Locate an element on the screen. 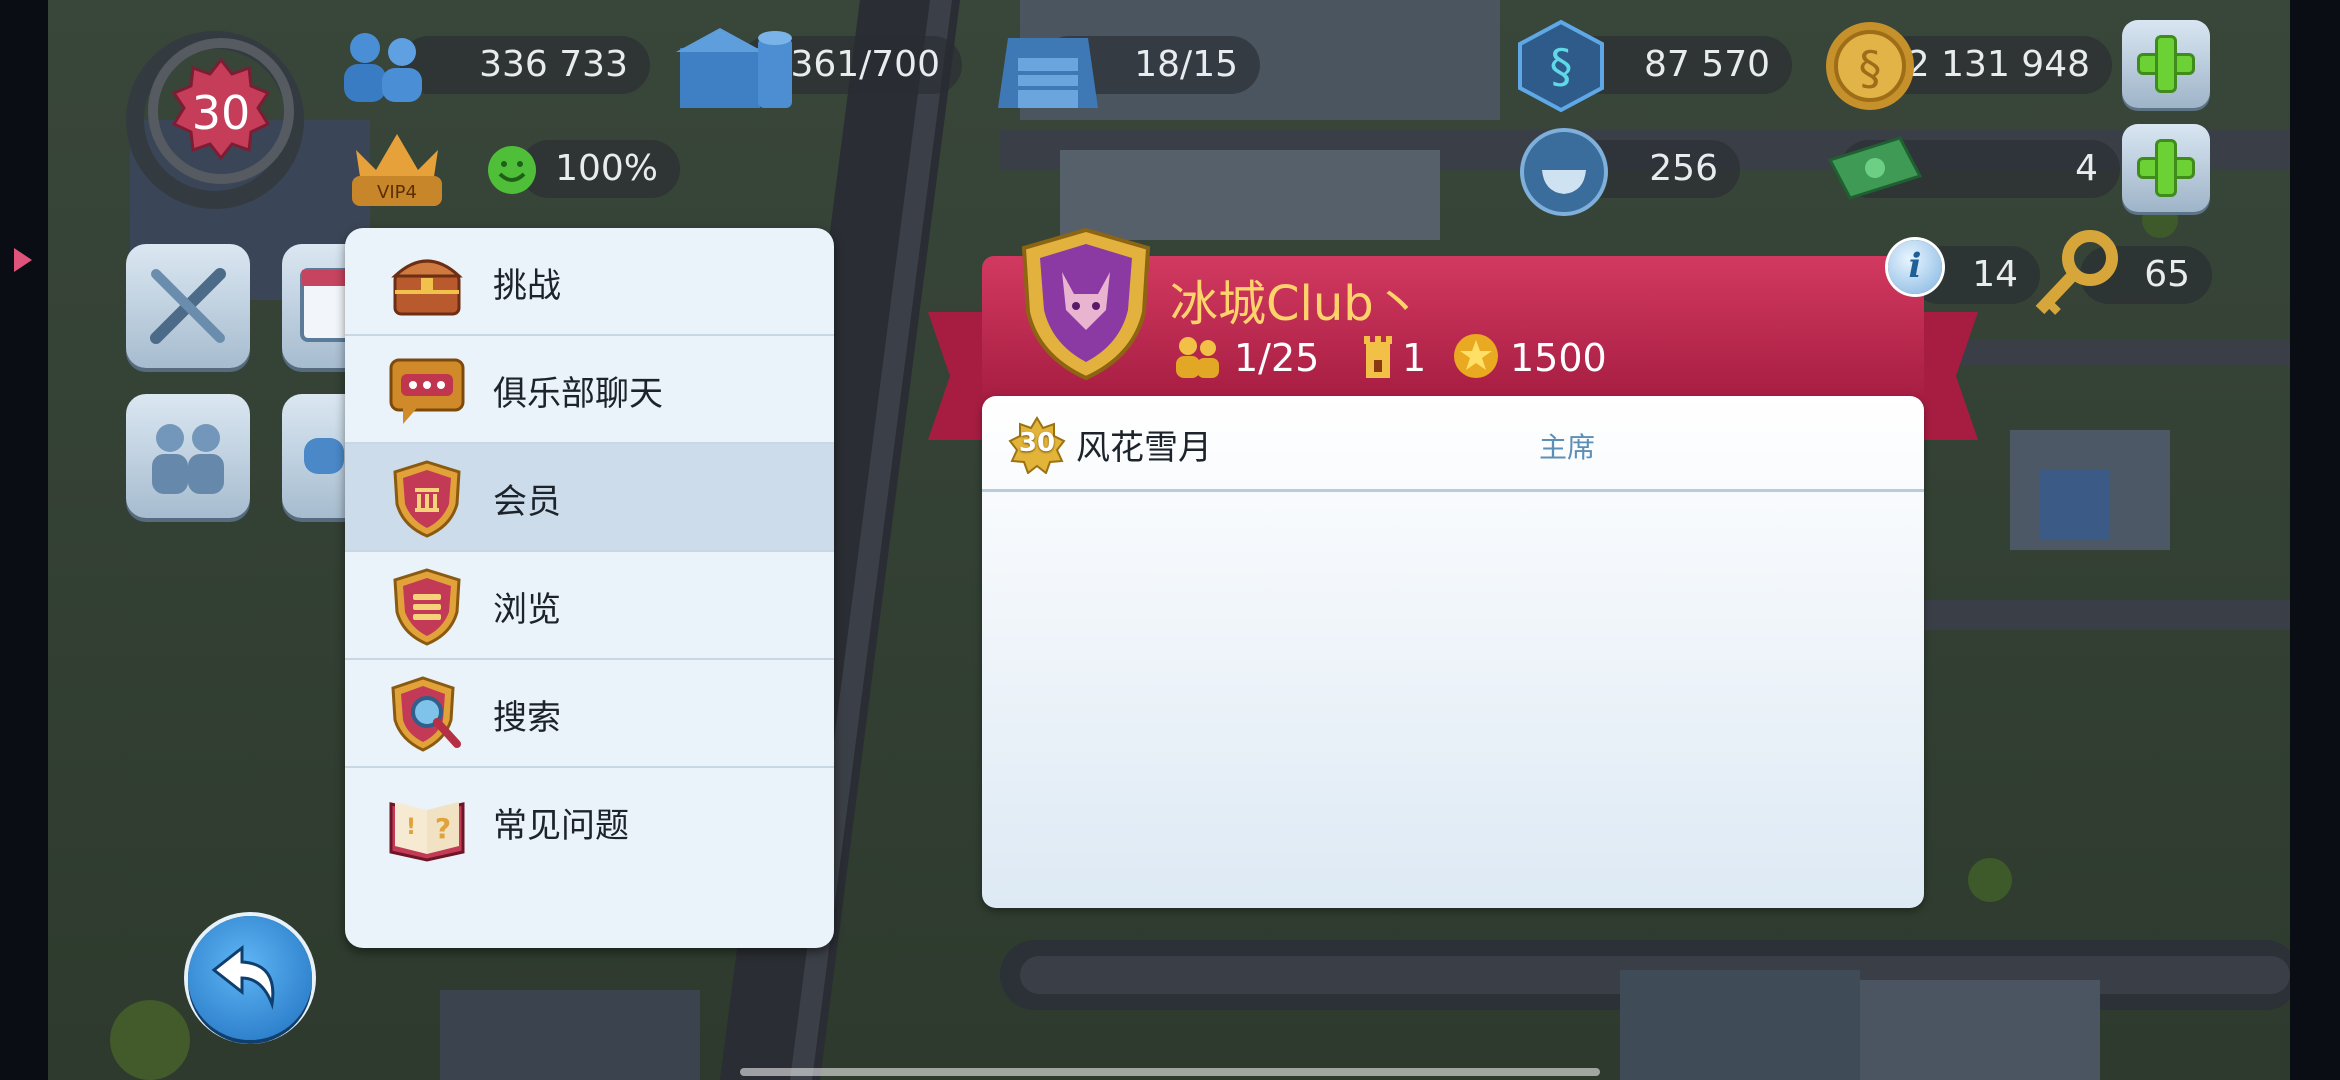 The height and width of the screenshot is (1080, 2340). tools-button is located at coordinates (188, 306).